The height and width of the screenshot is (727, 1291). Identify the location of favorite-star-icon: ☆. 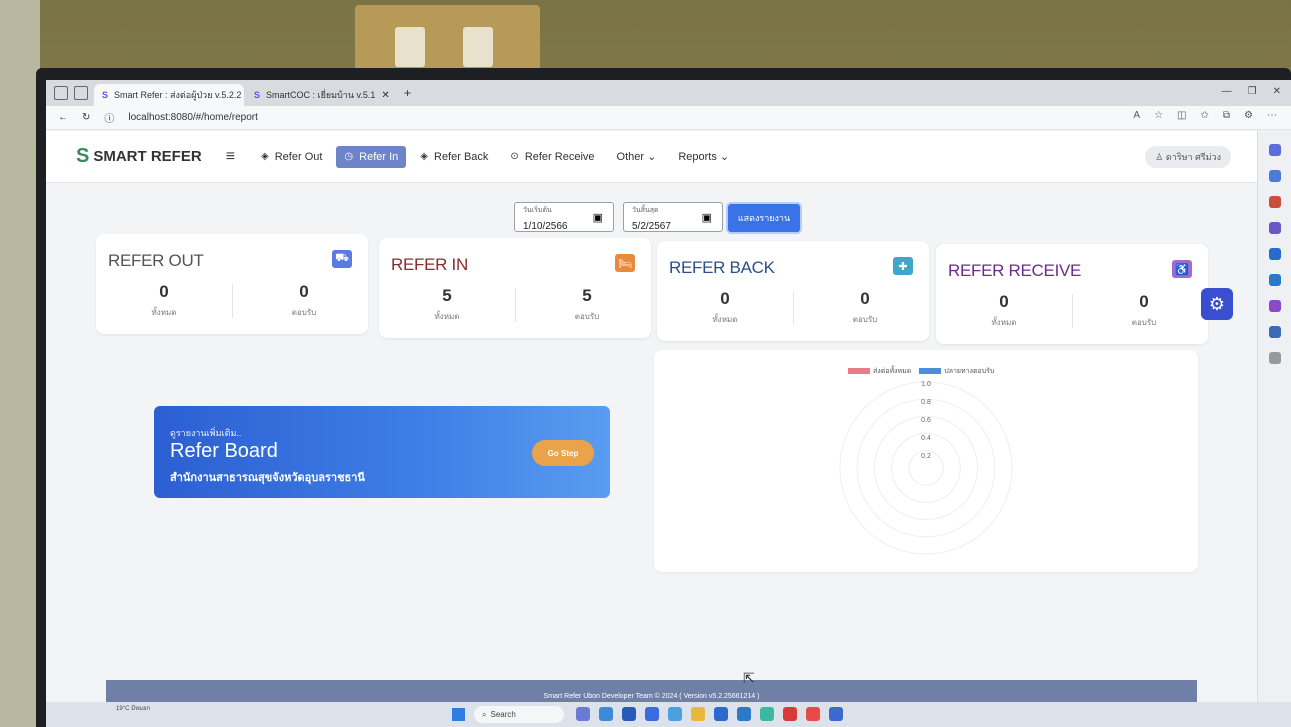
(1158, 115).